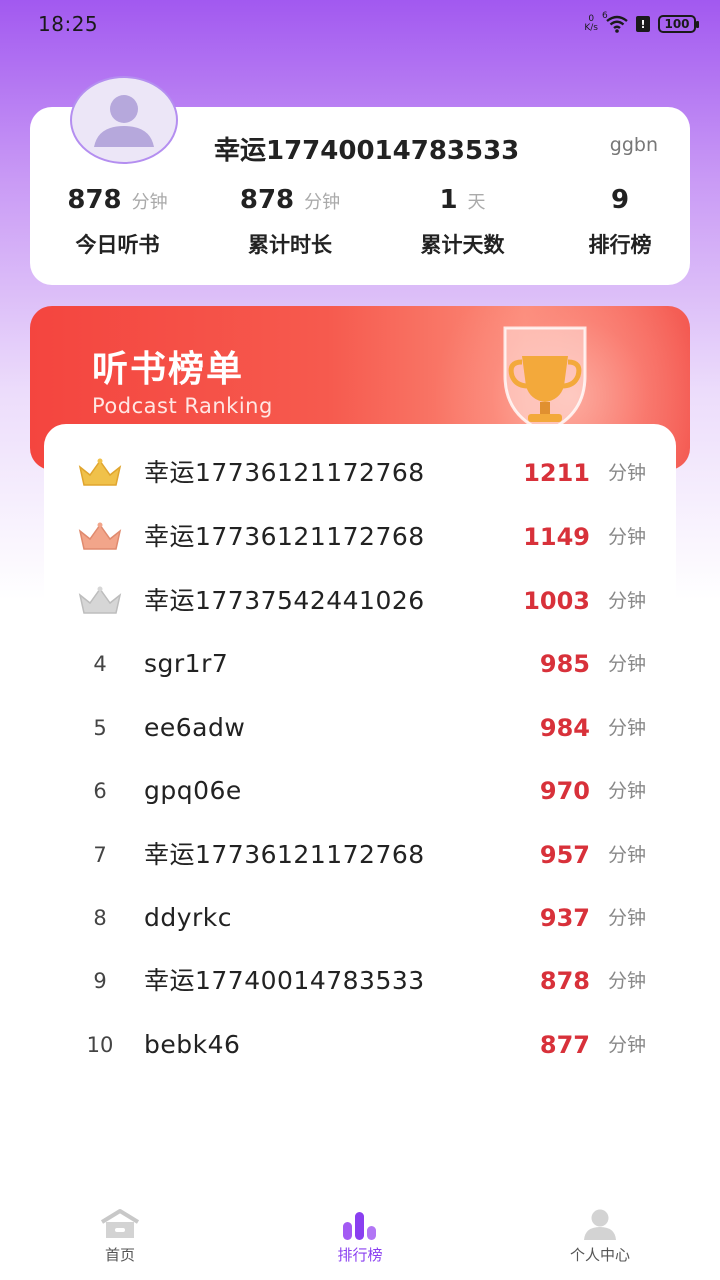 Image resolution: width=720 pixels, height=1280 pixels. What do you see at coordinates (188, 917) in the screenshot?
I see `ranking-name: ddyrkc` at bounding box center [188, 917].